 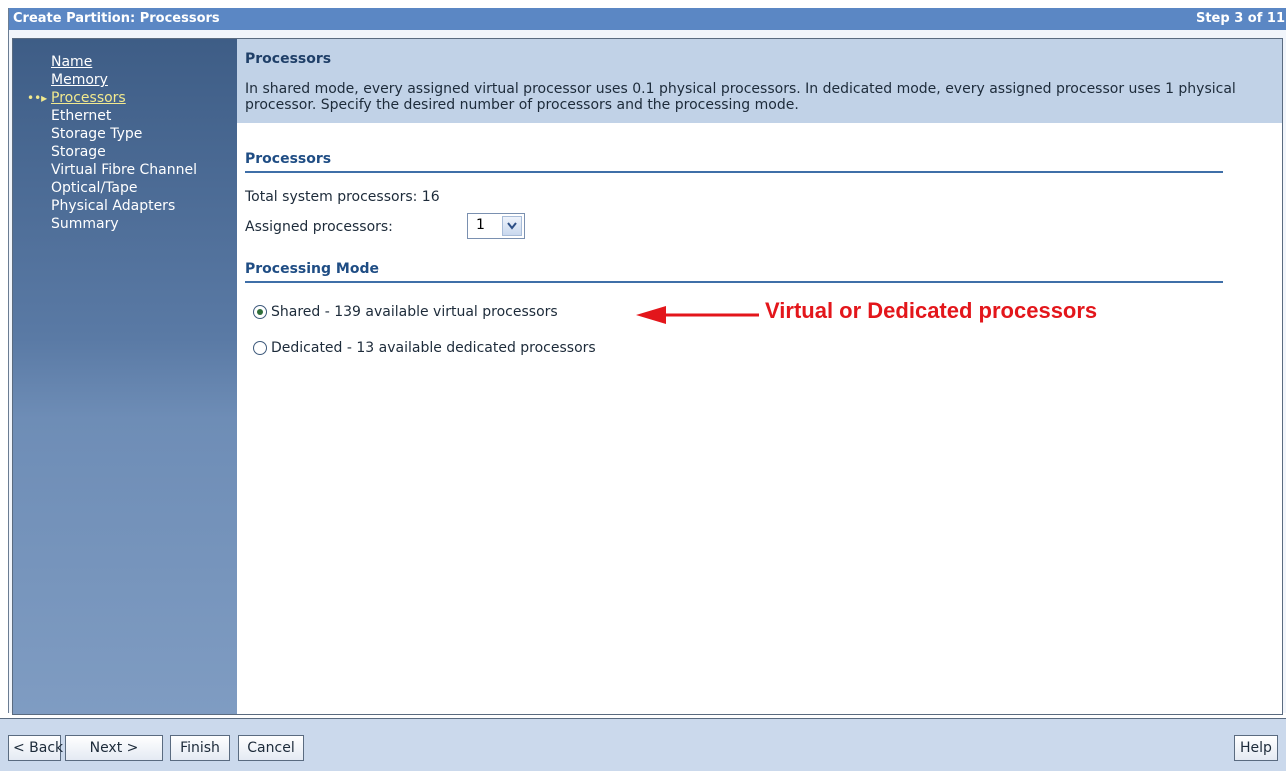 I want to click on sidebar-item-label: Virtual Fibre Channel, so click(x=124, y=170).